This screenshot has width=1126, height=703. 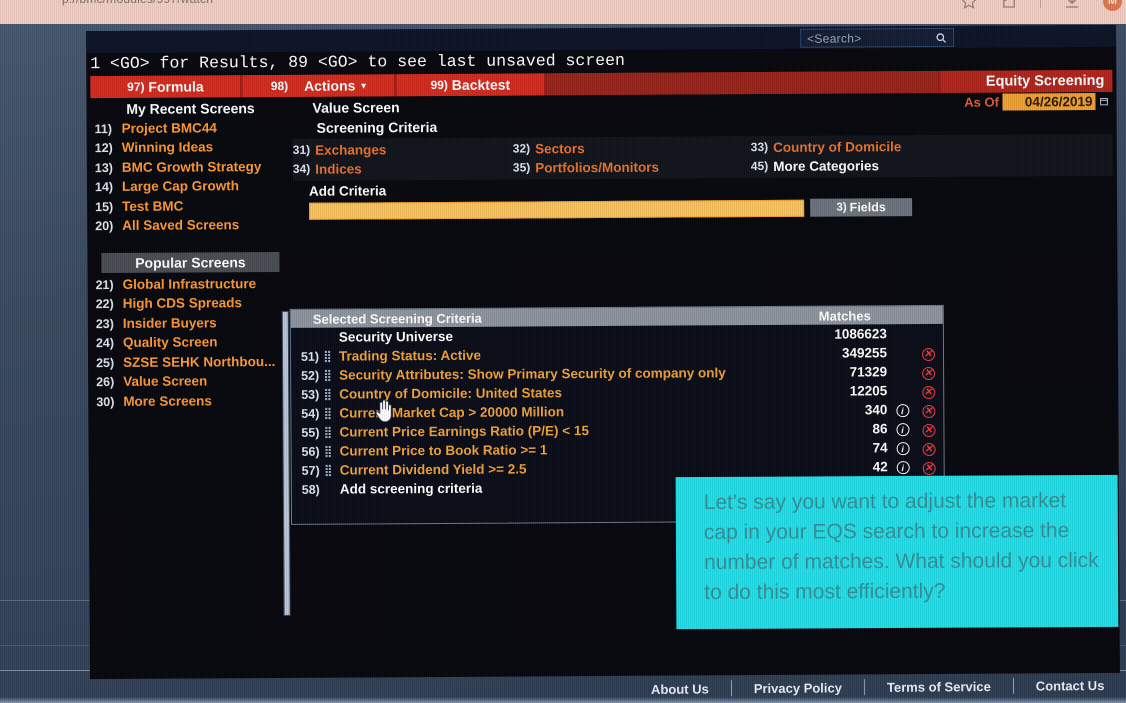 What do you see at coordinates (191, 206) in the screenshot?
I see `sidebar-item-test-bmc: 15) Test BMC` at bounding box center [191, 206].